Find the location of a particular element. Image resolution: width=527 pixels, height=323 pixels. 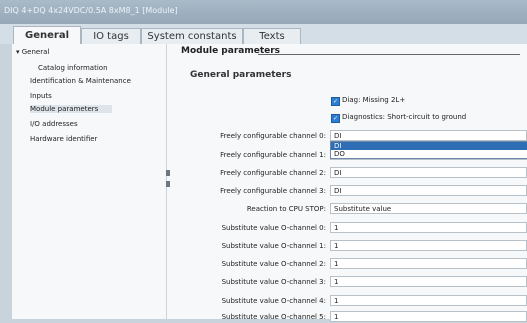

substitute-value-5-field: 1 is located at coordinates (428, 316).